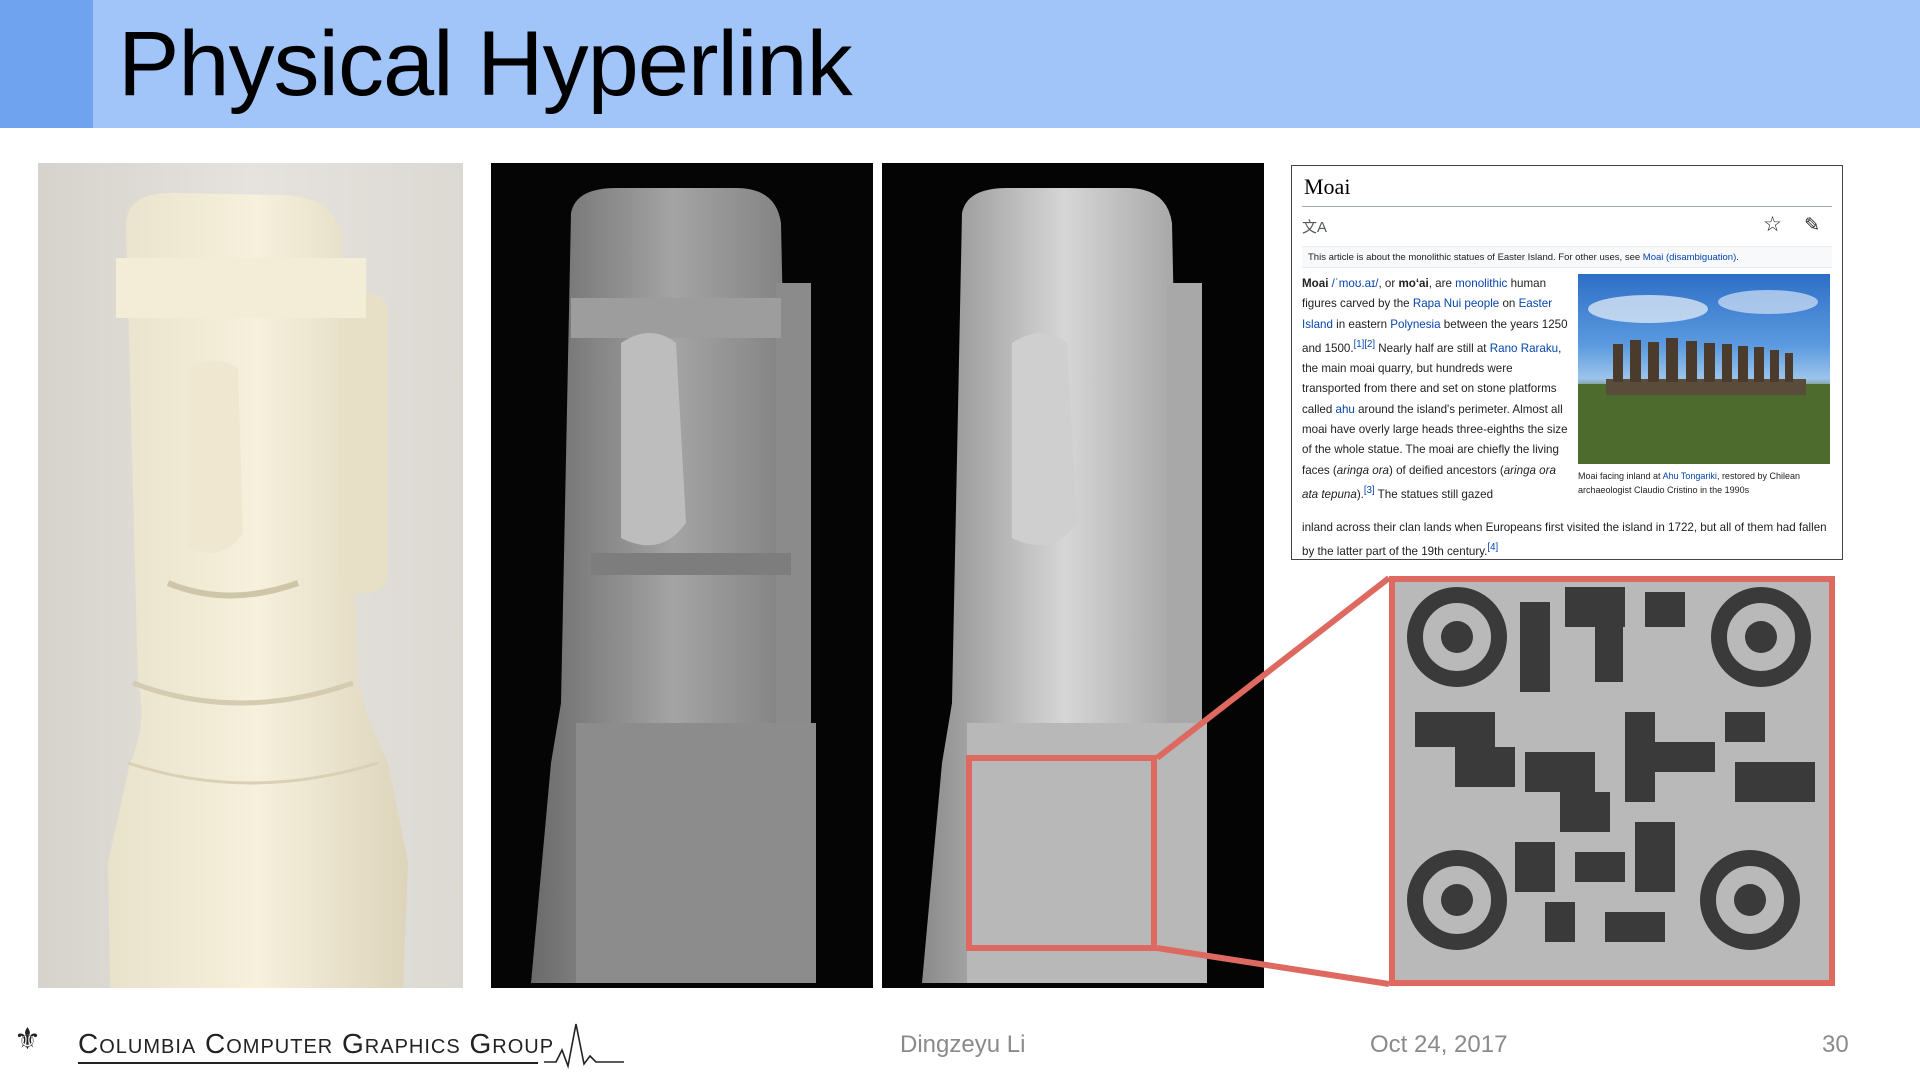 This screenshot has height=1080, width=1920. Describe the element at coordinates (1415, 324) in the screenshot. I see `link-polynesia: Polynesia` at that location.